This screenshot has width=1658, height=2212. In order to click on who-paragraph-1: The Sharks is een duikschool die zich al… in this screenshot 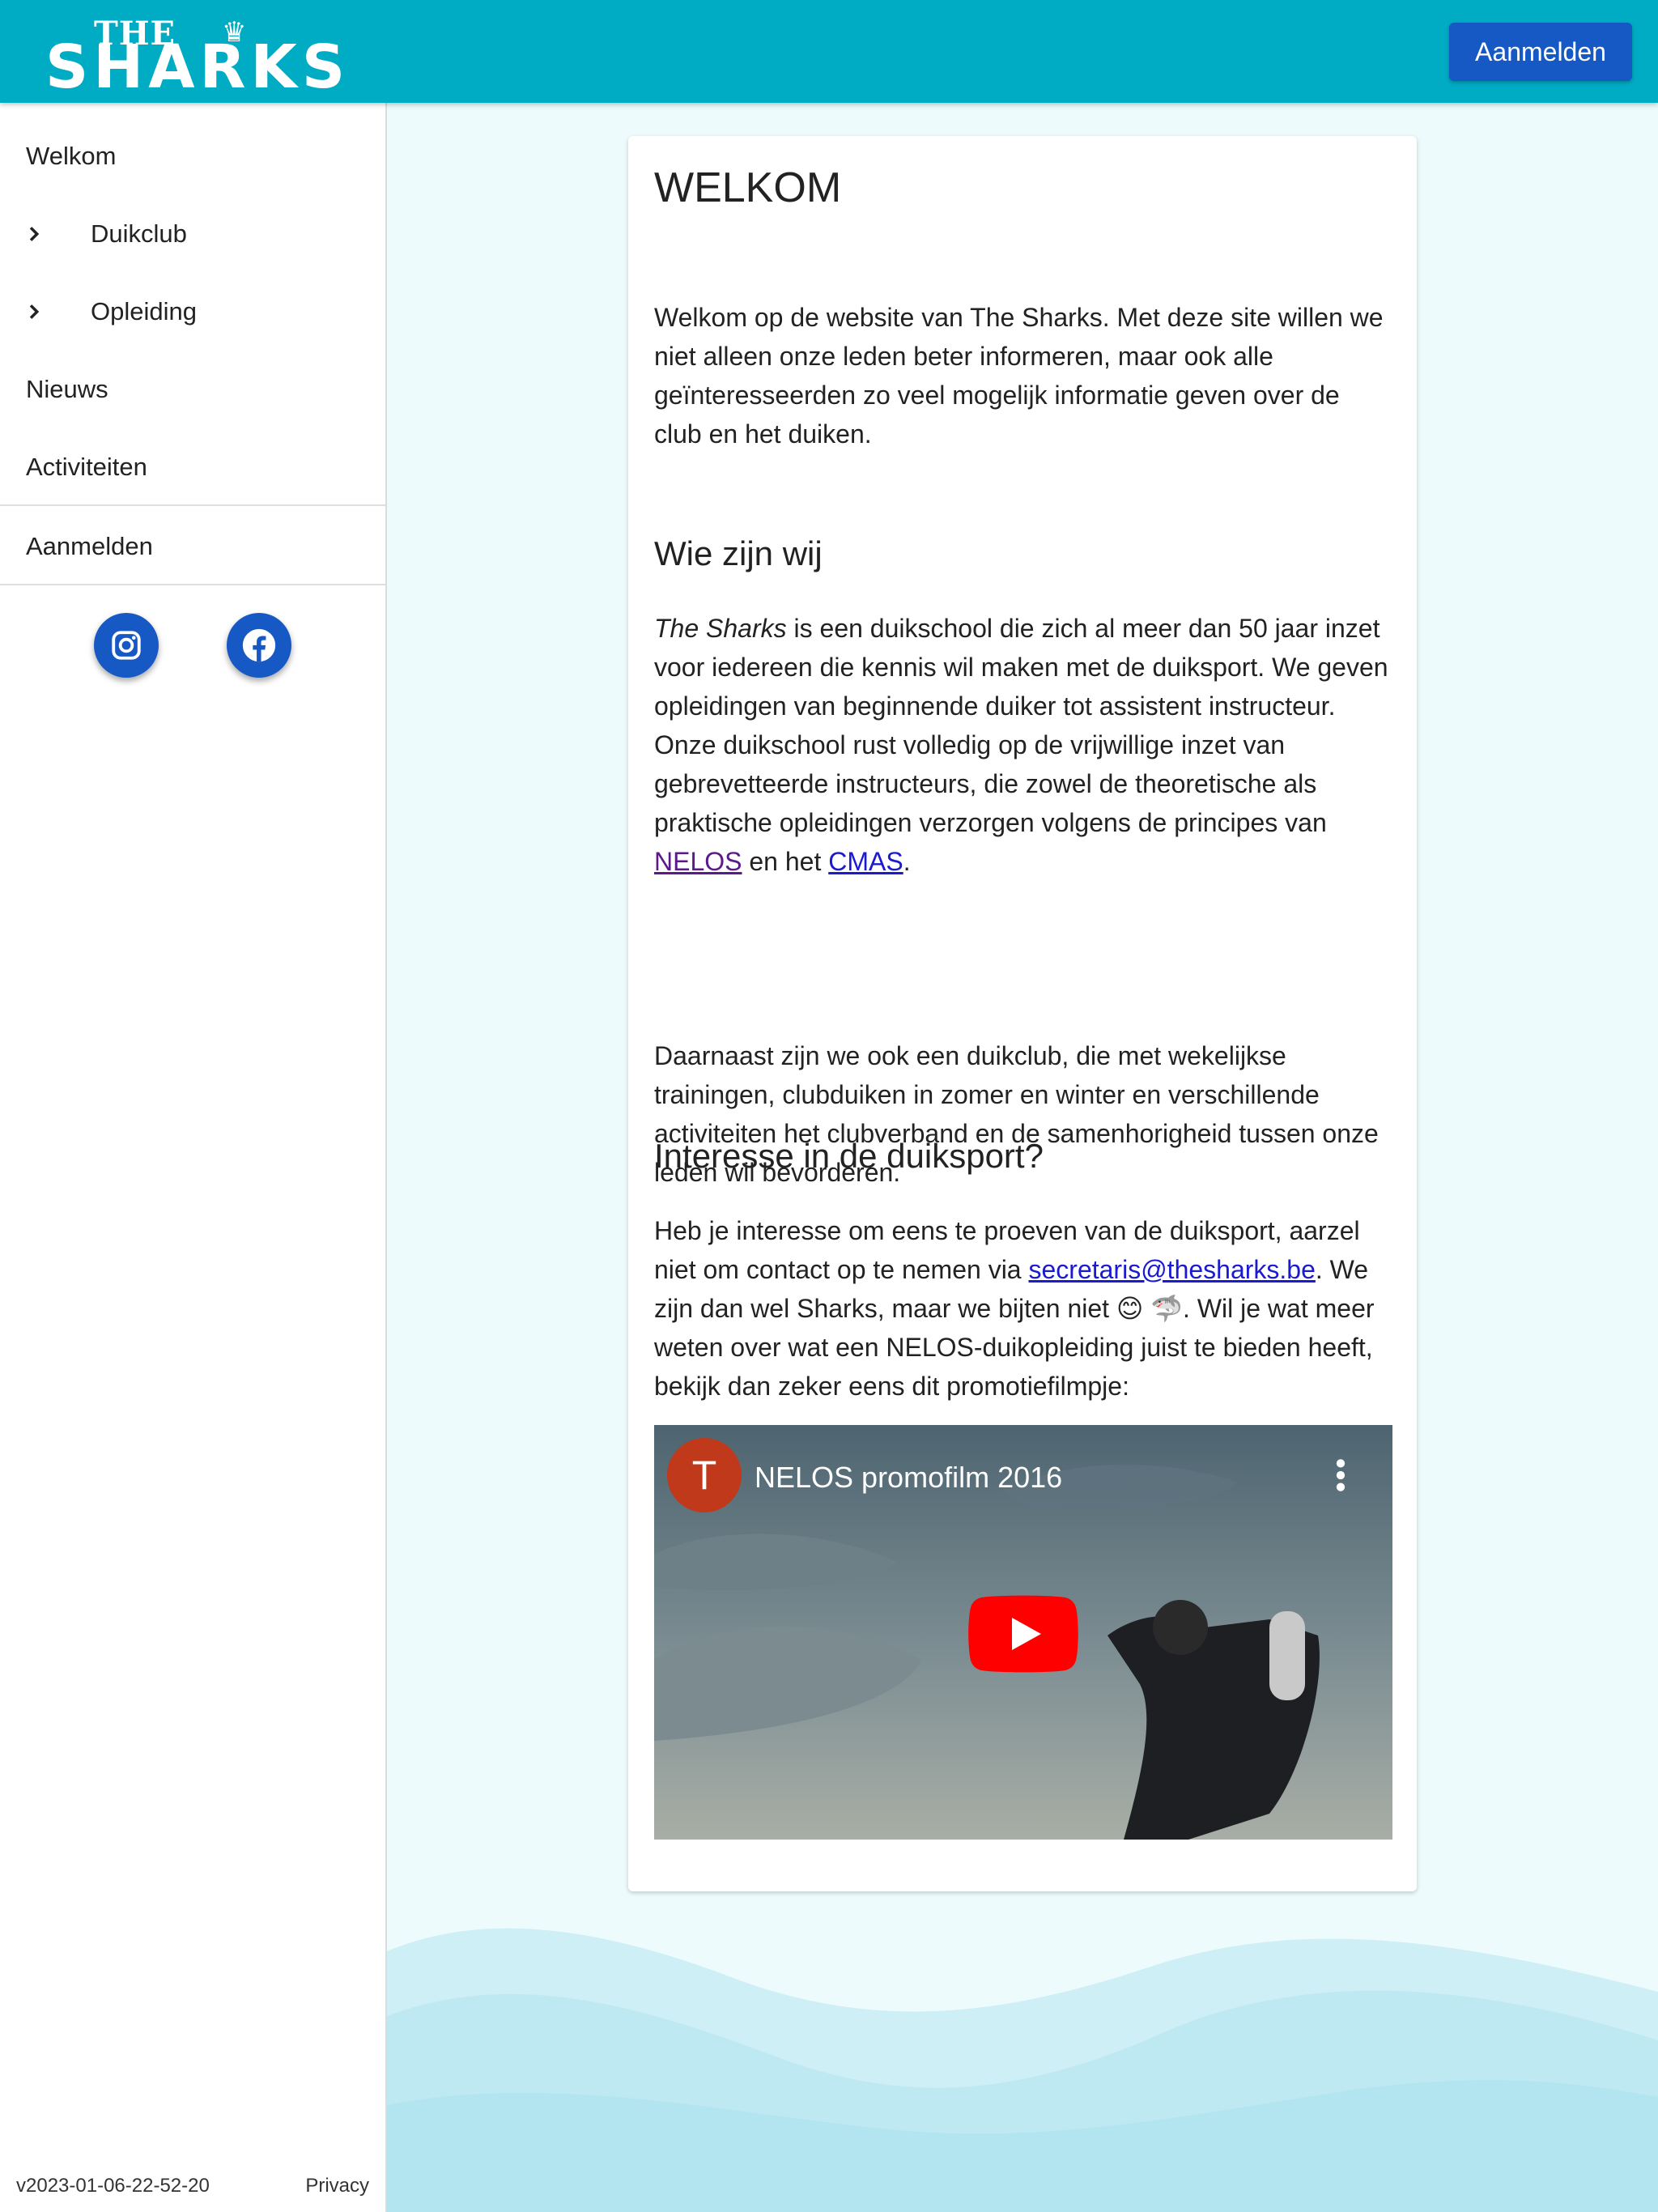, I will do `click(1023, 745)`.